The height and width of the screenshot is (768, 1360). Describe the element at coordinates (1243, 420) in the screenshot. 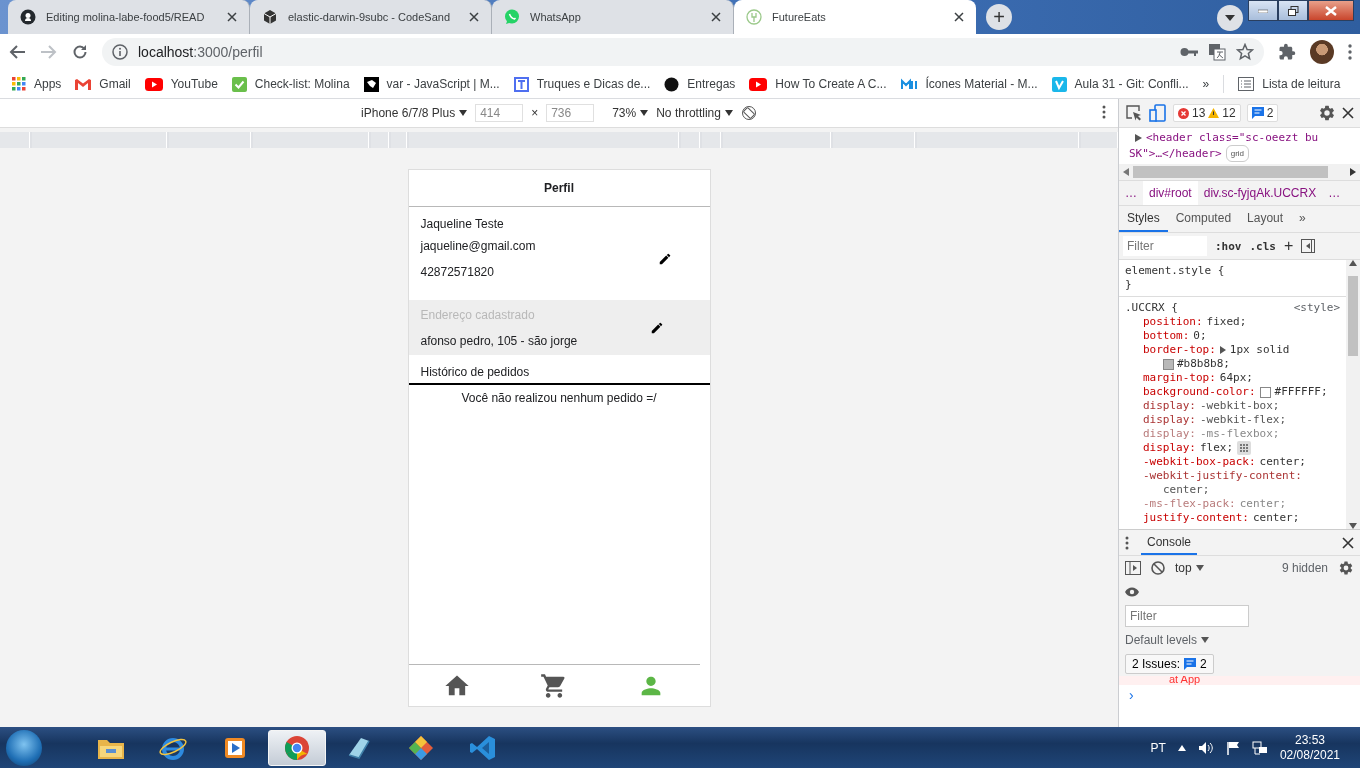

I see `css-value: -webkit-flex;` at that location.